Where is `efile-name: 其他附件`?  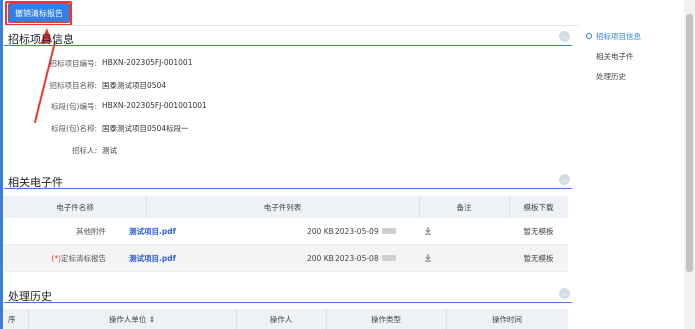 efile-name: 其他附件 is located at coordinates (91, 231).